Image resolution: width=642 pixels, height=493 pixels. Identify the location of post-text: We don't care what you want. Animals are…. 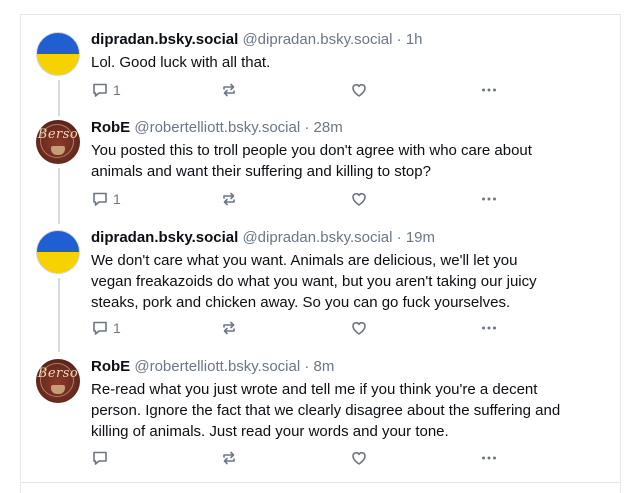
(346, 281).